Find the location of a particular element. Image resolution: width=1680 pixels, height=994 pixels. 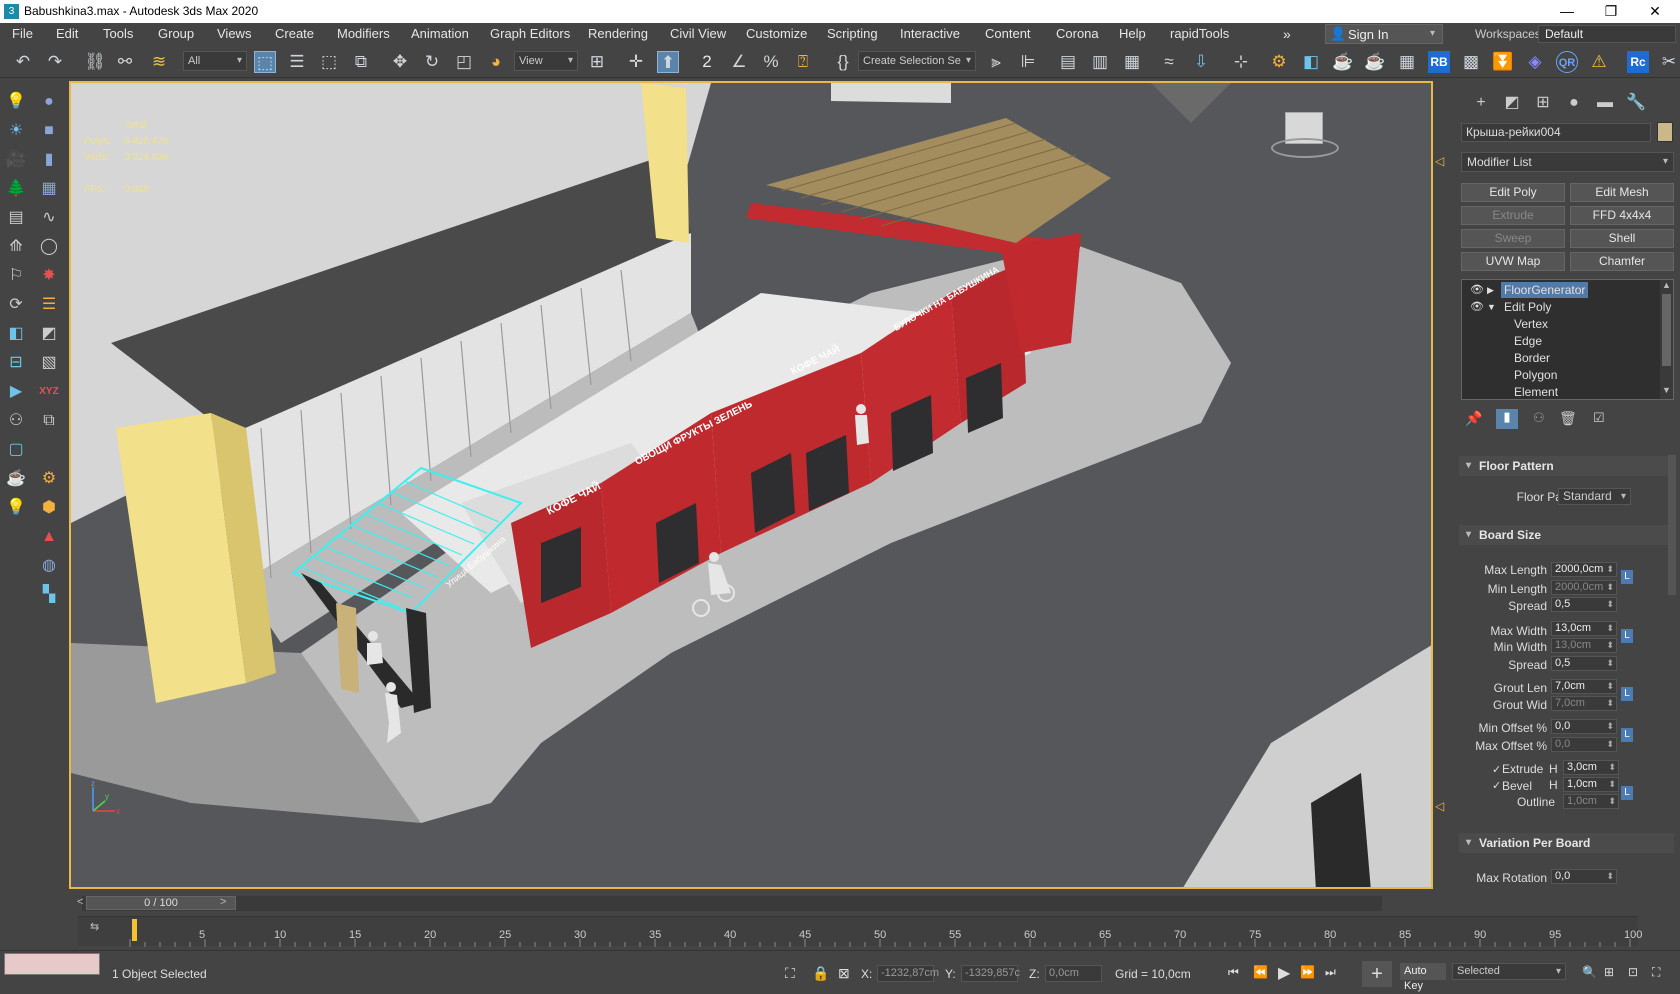

rollout-board-size: Board Size is located at coordinates (1566, 535).